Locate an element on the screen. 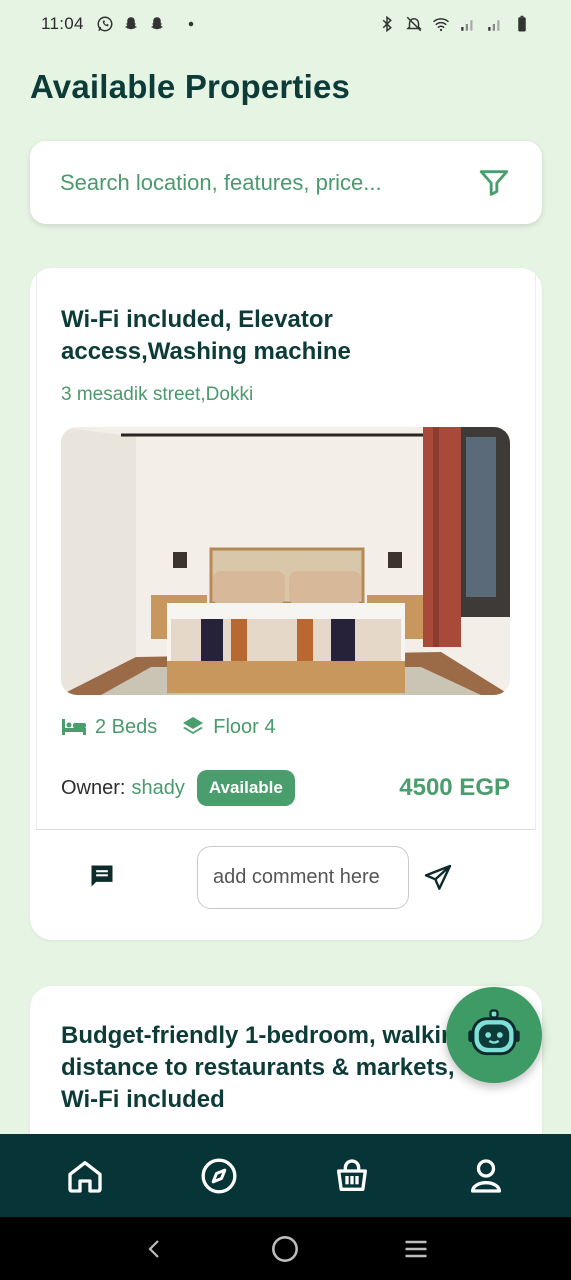  chatbot-button is located at coordinates (494, 1035).